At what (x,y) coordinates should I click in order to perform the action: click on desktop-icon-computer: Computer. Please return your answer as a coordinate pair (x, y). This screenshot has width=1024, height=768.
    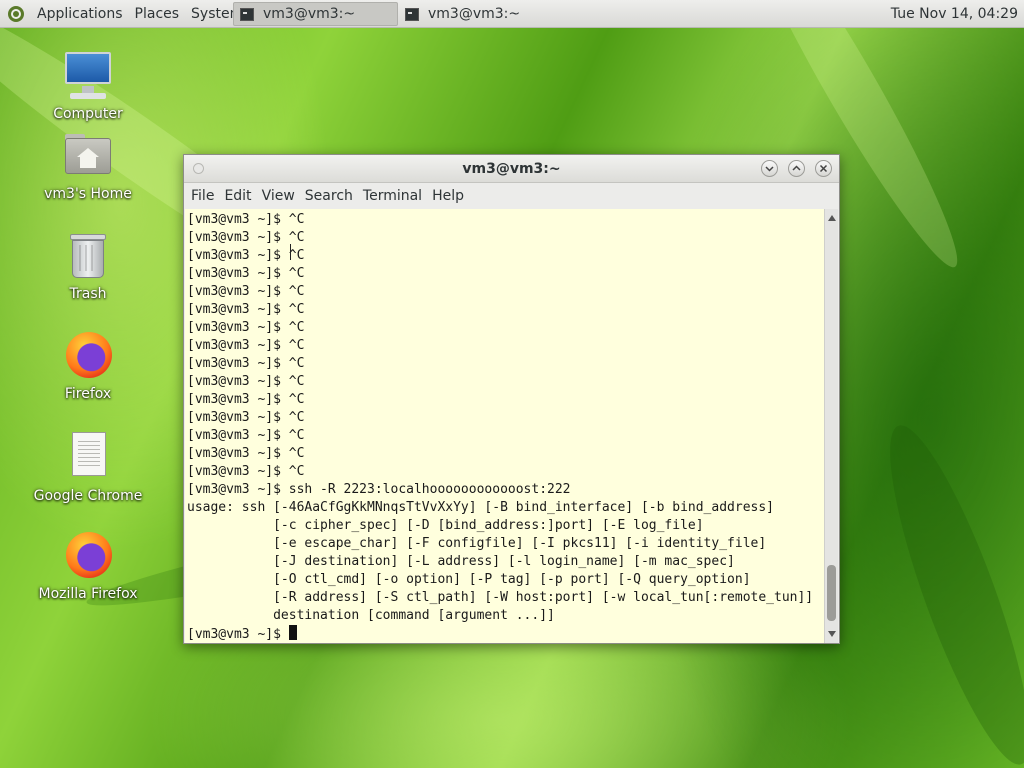
    Looking at the image, I should click on (88, 86).